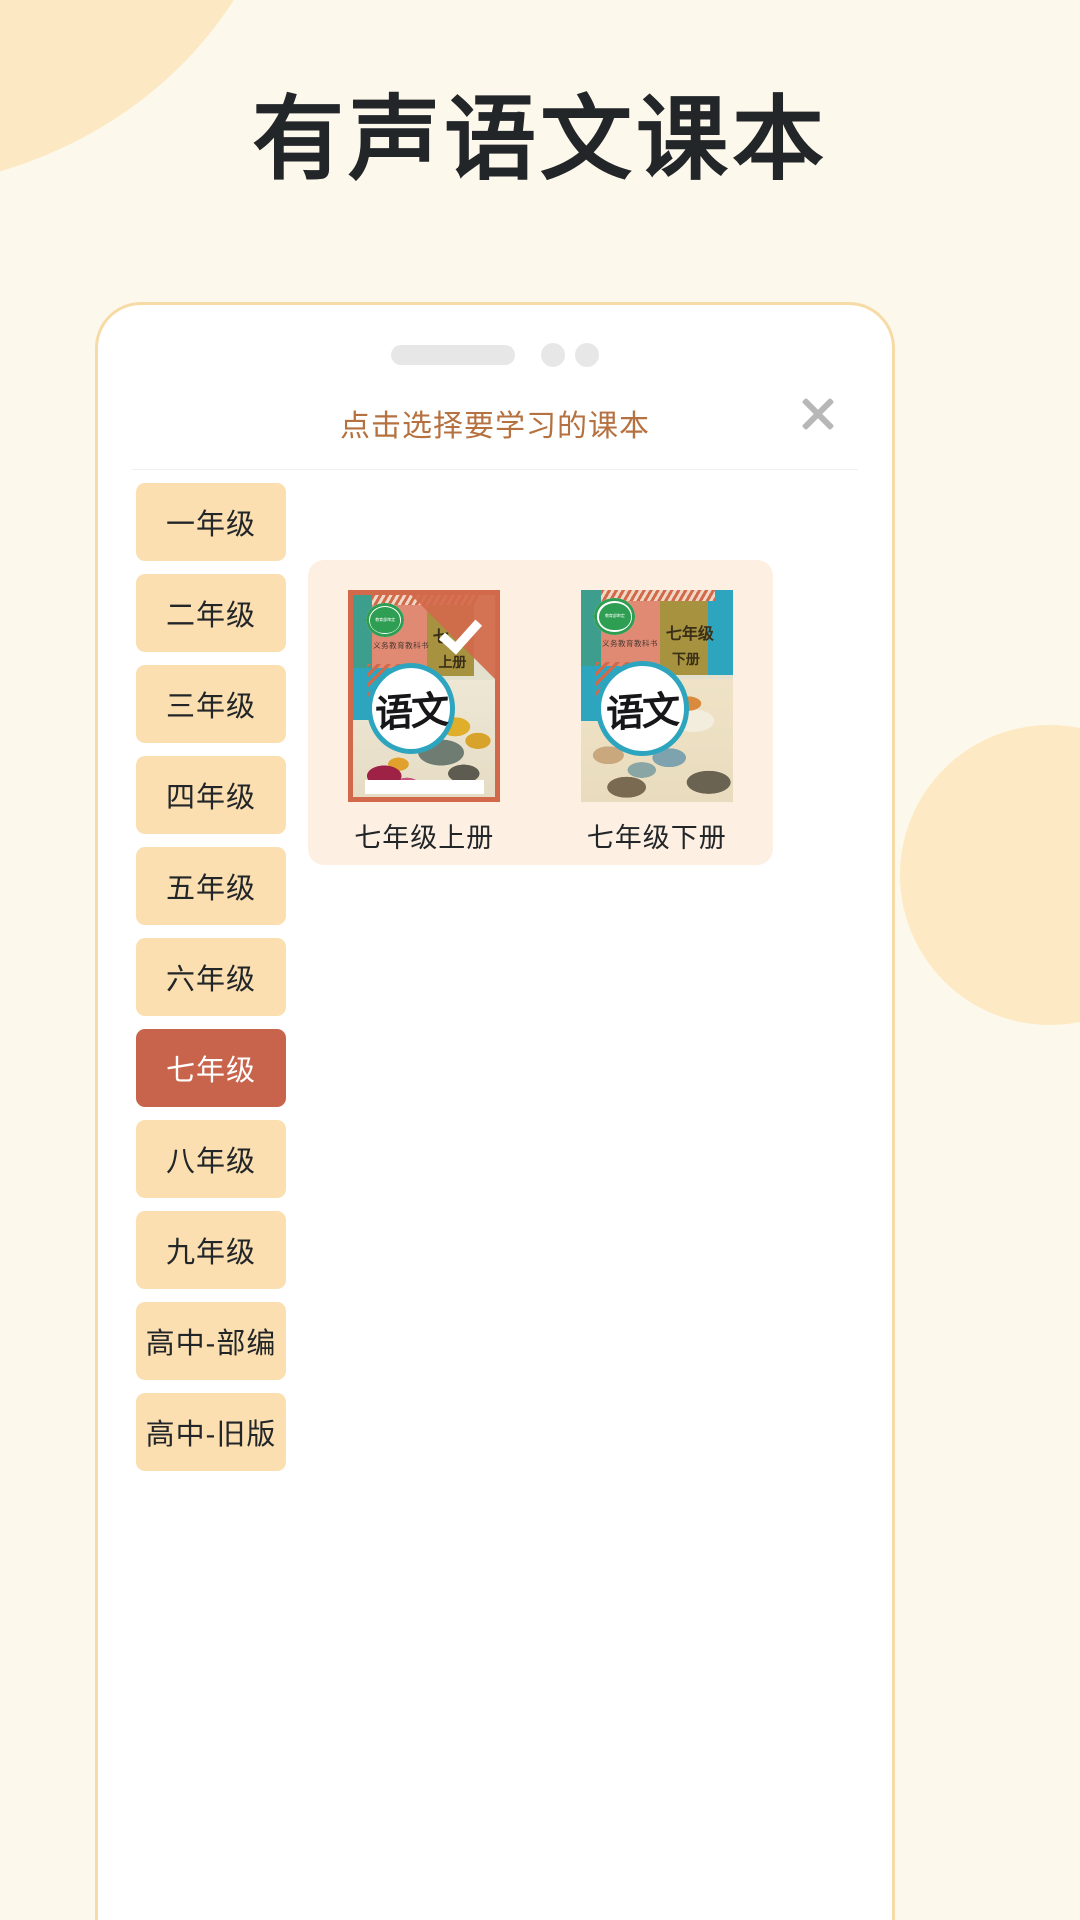  I want to click on phone-notch, so click(495, 355).